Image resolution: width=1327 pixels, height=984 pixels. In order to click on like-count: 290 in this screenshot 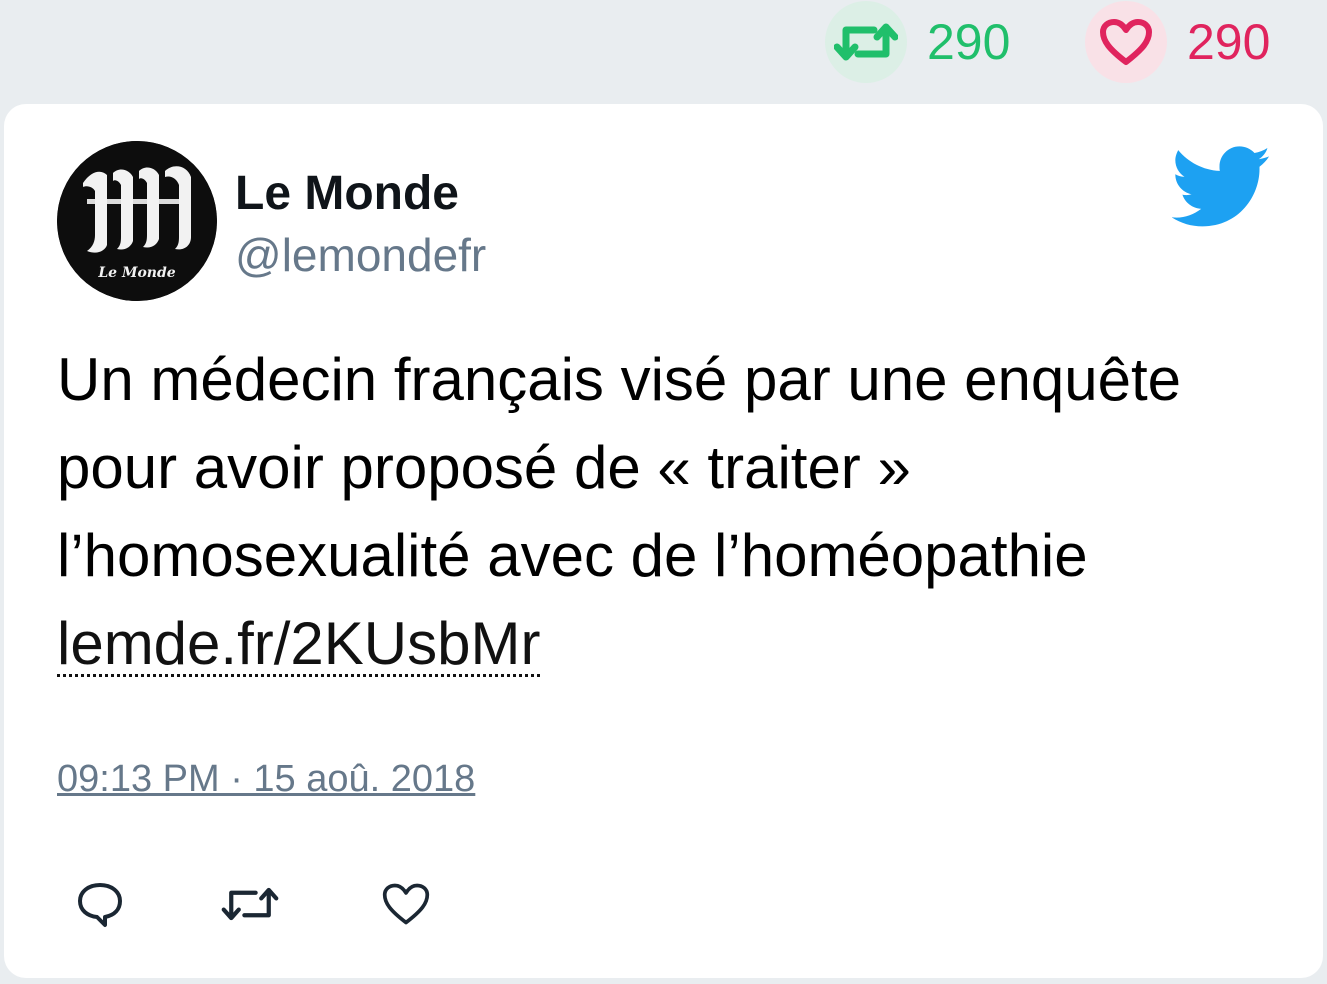, I will do `click(1229, 42)`.